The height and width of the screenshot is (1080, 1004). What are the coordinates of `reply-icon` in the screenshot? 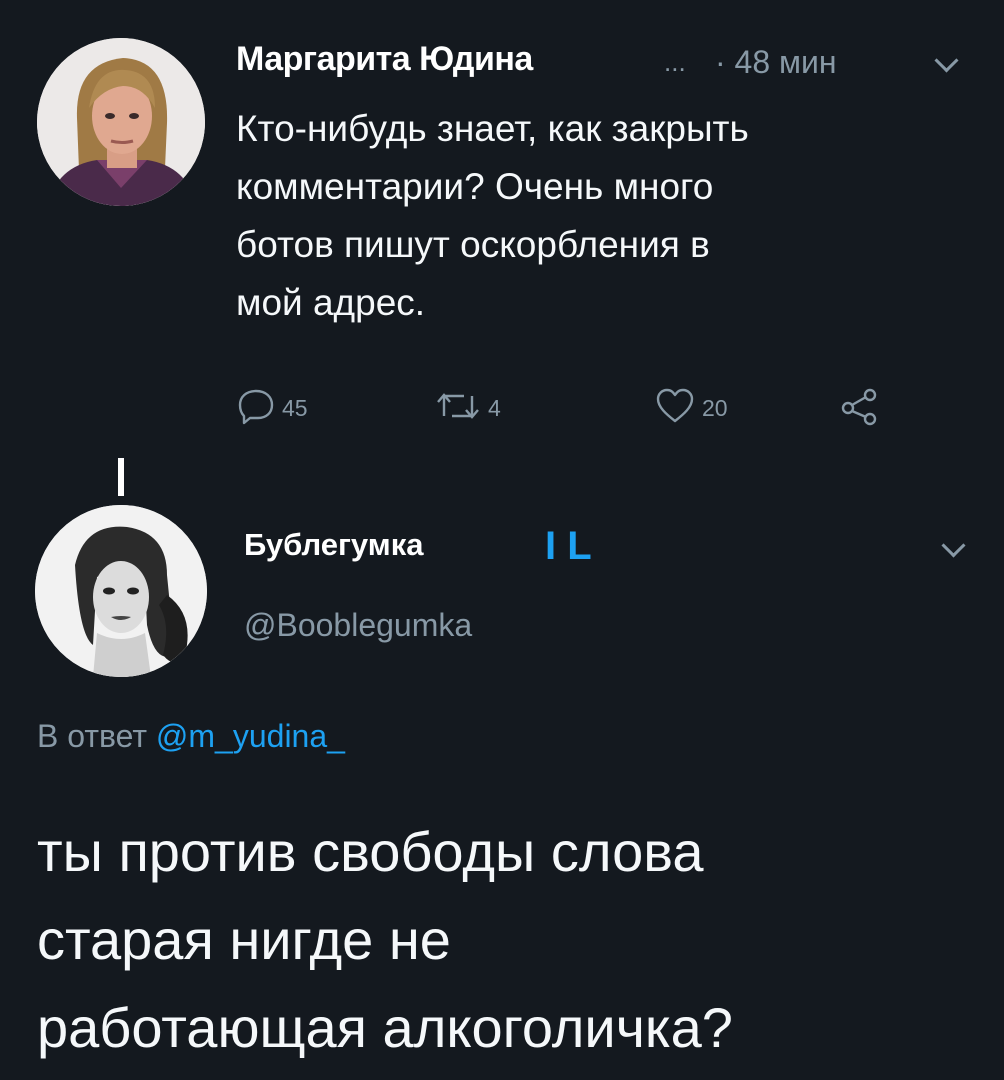 It's located at (256, 408).